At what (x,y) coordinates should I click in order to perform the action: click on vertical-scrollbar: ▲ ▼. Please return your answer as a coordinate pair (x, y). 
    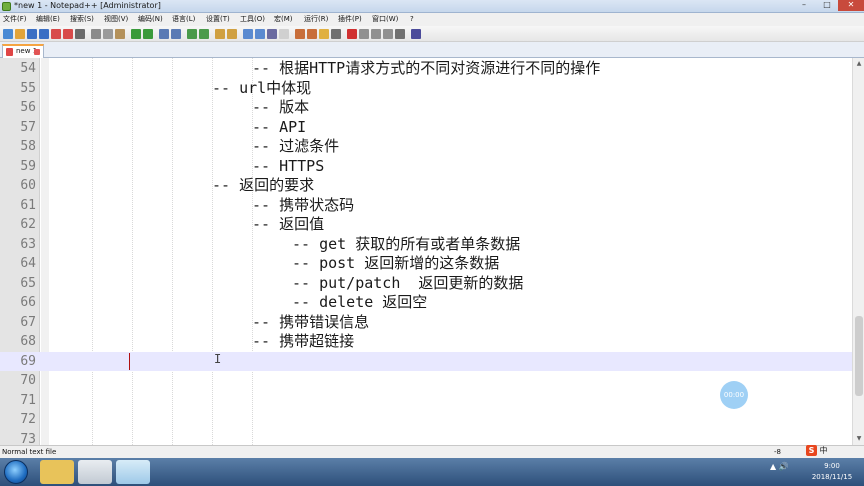
    Looking at the image, I should click on (858, 251).